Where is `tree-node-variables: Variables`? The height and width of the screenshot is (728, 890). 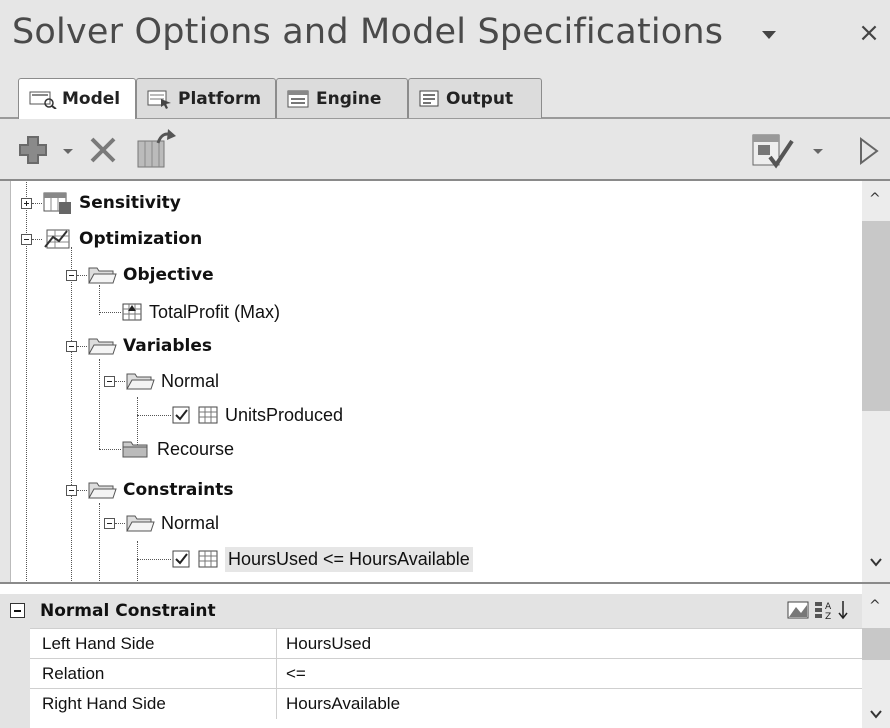 tree-node-variables: Variables is located at coordinates (149, 346).